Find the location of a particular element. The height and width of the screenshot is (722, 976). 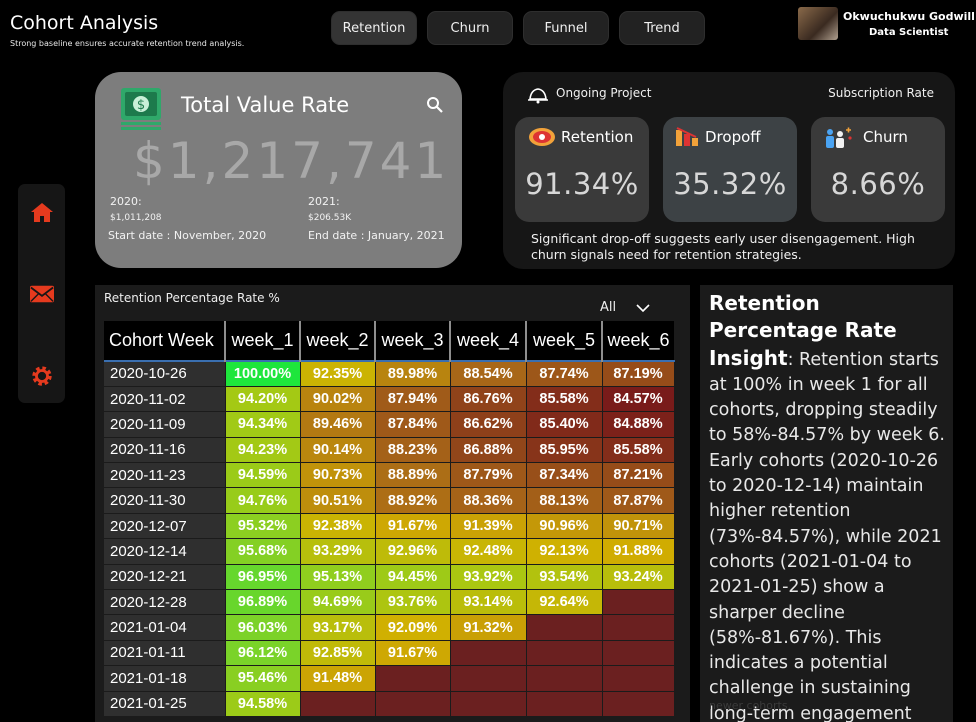

table-row: 2021-01-25 94.58% is located at coordinates (389, 704).